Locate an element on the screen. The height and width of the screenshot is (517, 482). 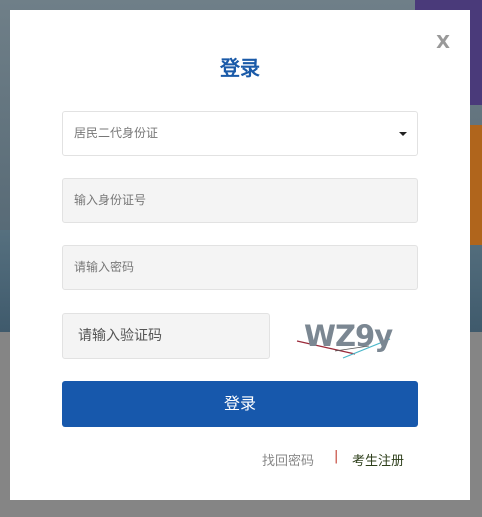
id-type-select: 居民二代身份证 is located at coordinates (240, 133).